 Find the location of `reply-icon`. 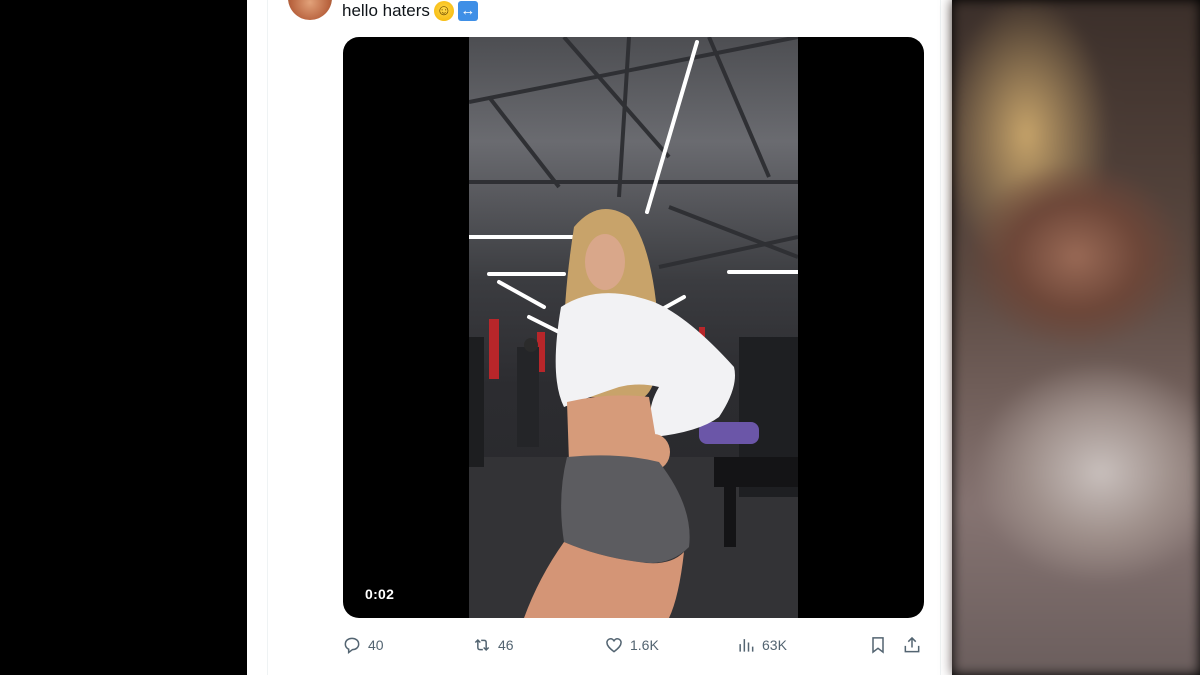

reply-icon is located at coordinates (352, 646).